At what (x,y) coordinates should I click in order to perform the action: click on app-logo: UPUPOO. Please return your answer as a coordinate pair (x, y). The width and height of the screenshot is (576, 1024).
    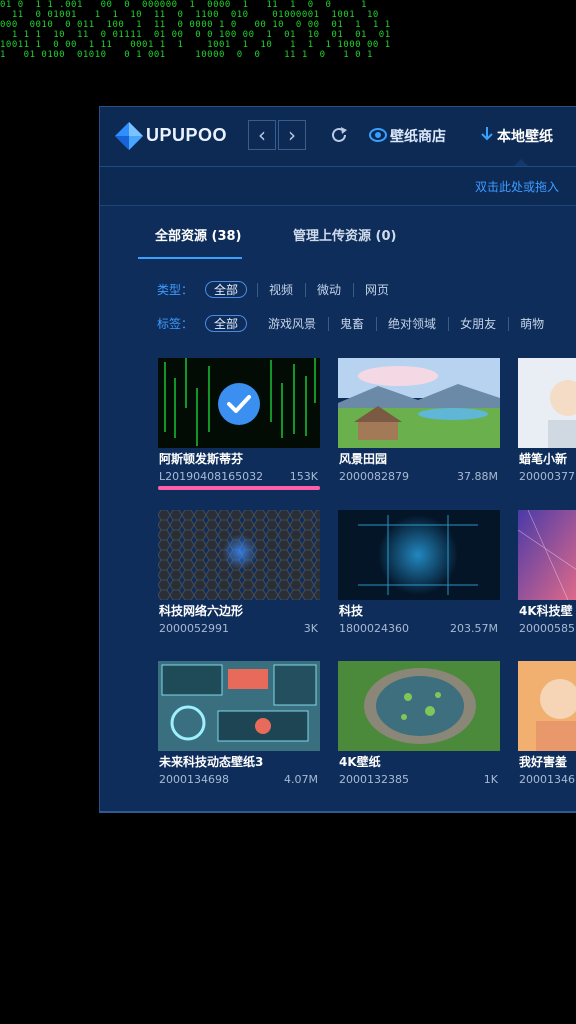
    Looking at the image, I should click on (173, 136).